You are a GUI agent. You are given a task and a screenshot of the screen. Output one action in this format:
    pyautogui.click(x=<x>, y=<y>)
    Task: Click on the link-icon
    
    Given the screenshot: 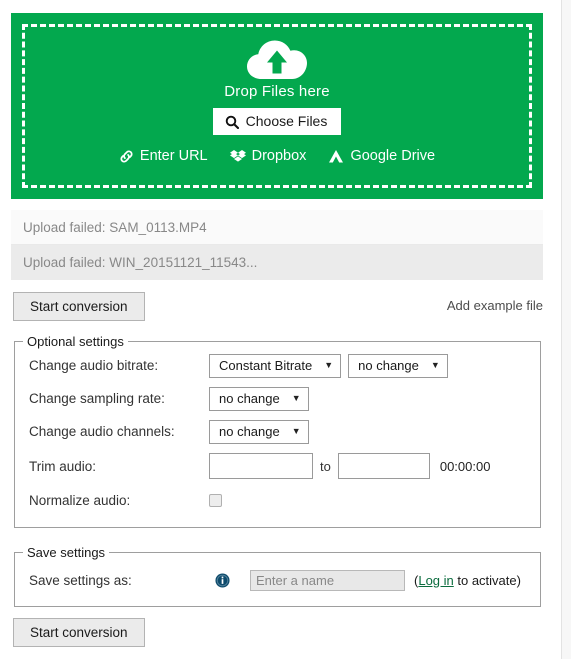 What is the action you would take?
    pyautogui.click(x=126, y=156)
    